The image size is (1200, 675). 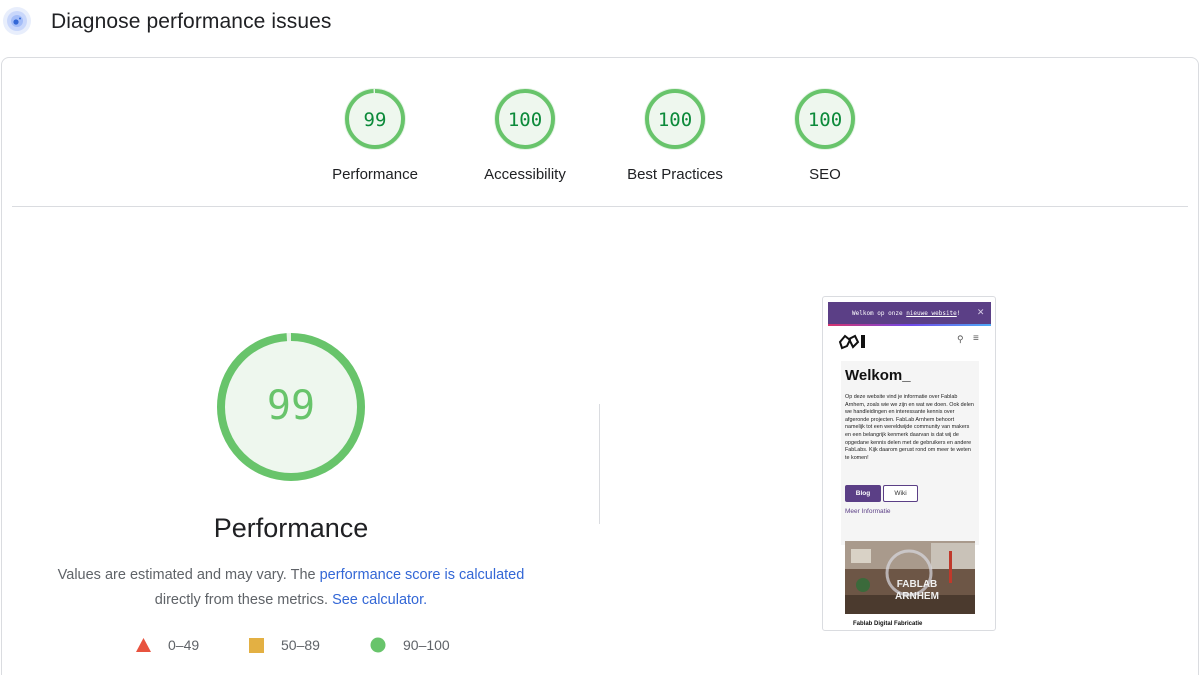 I want to click on more-info-link: Meer Informatie, so click(x=868, y=511).